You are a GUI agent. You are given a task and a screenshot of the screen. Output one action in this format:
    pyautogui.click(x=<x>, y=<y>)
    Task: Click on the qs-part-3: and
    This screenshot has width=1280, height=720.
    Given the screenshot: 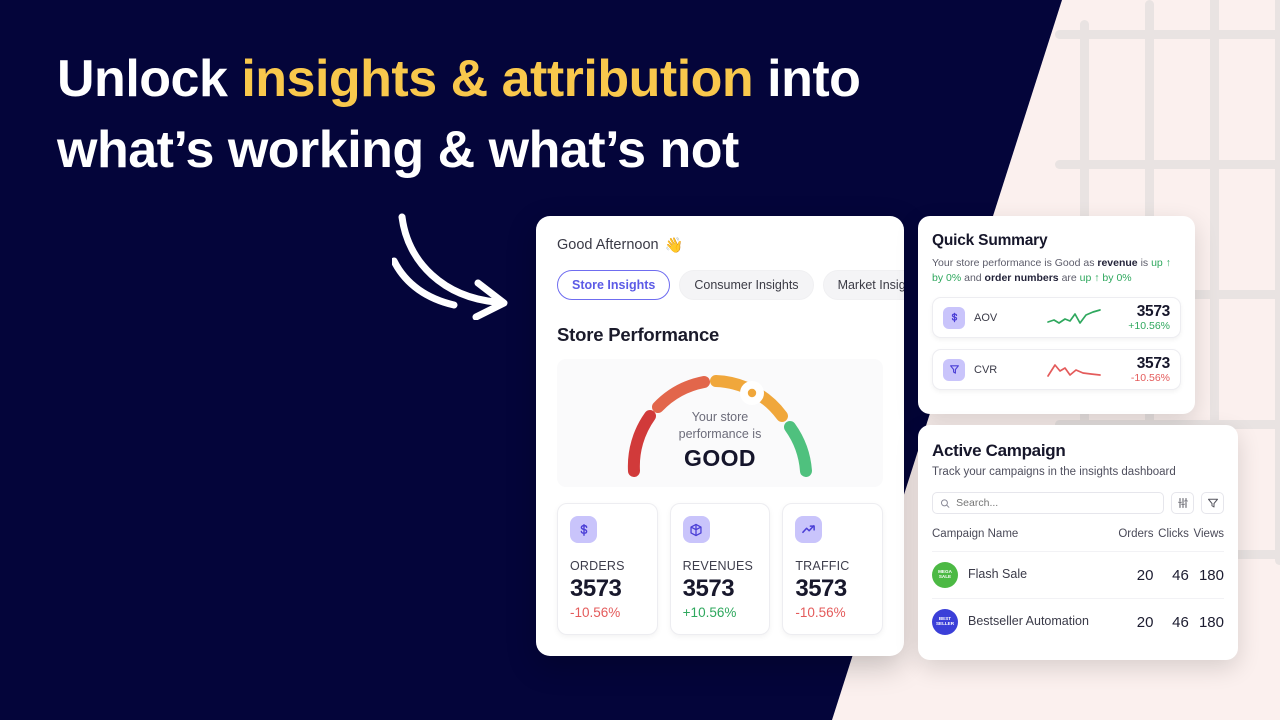 What is the action you would take?
    pyautogui.click(x=973, y=278)
    